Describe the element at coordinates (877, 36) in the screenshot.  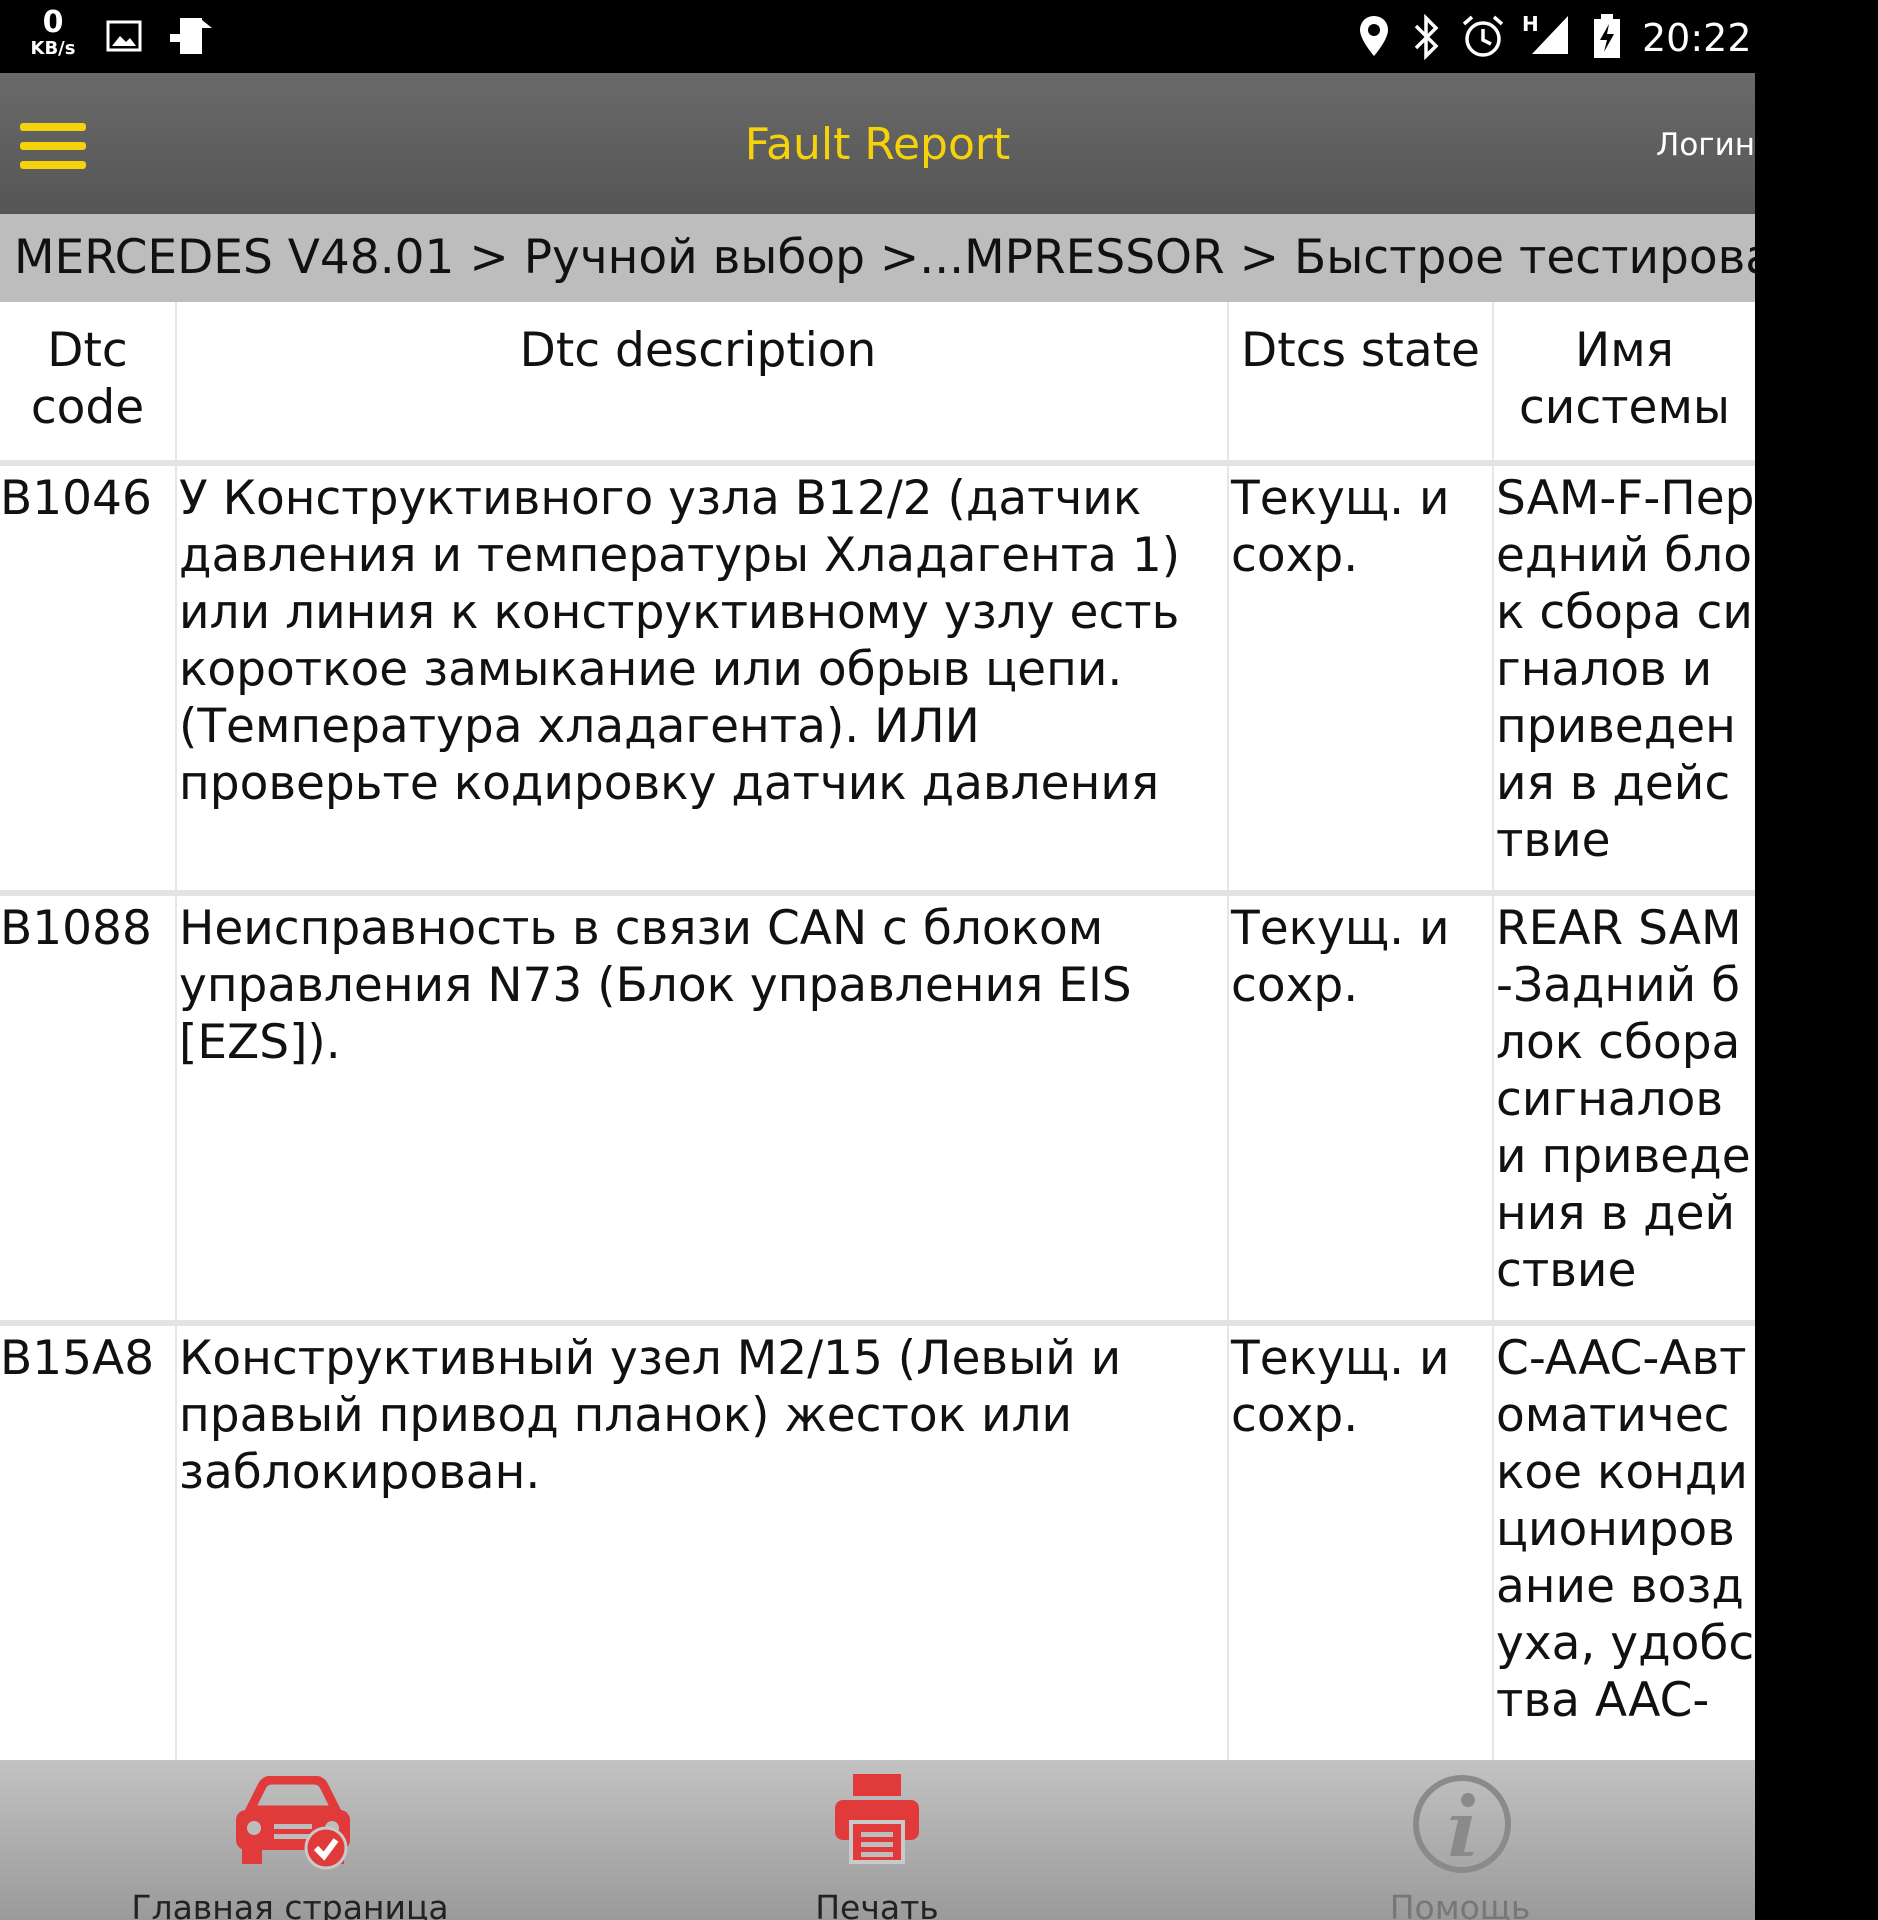
I see `status-bar: 0 KB/s H 20:22` at that location.